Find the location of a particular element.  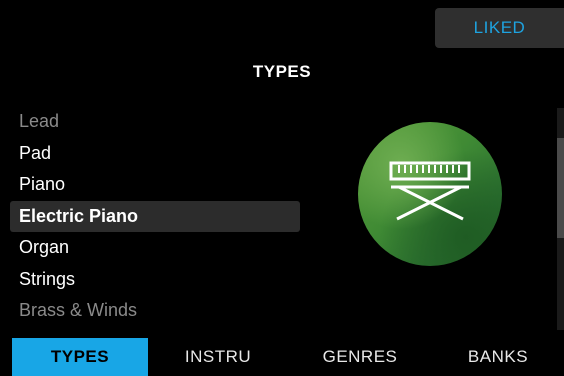

type-artwork is located at coordinates (430, 194).